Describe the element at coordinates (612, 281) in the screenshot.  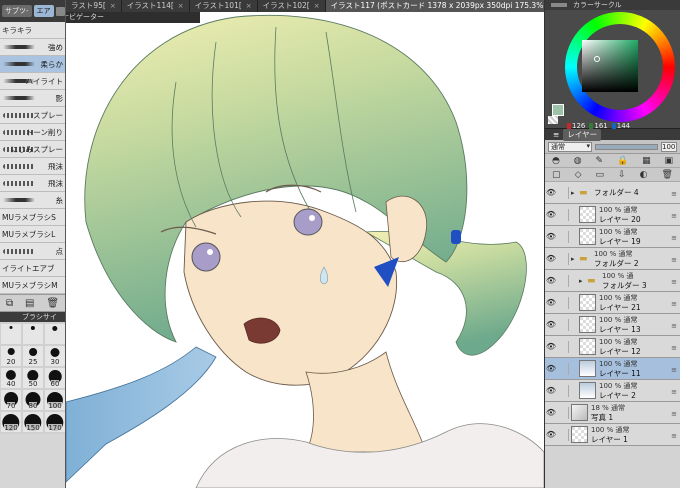
I see `layer-folder-row: 👁 ▸ ▬ 100 % 通フォルダー 3 ≡` at that location.